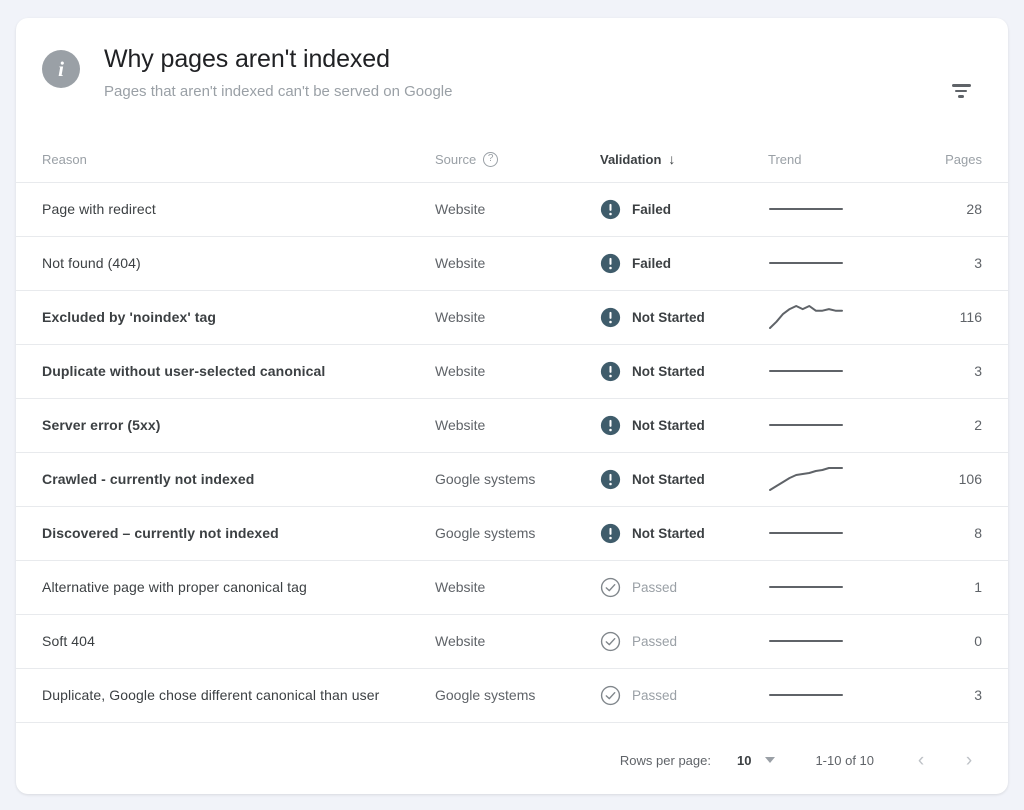  Describe the element at coordinates (491, 159) in the screenshot. I see `help-icon: ?` at that location.